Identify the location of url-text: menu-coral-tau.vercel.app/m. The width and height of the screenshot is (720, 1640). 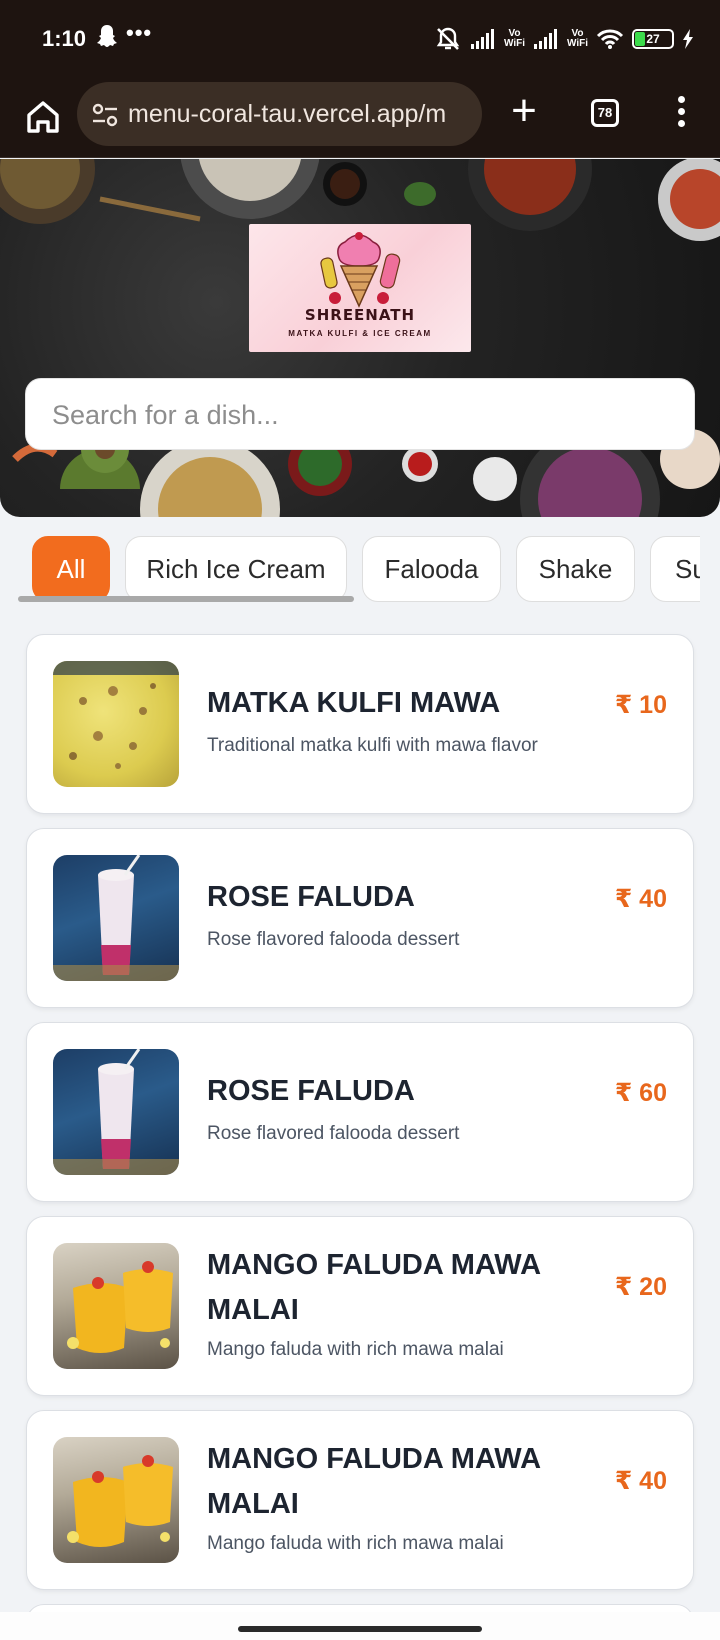
(299, 114).